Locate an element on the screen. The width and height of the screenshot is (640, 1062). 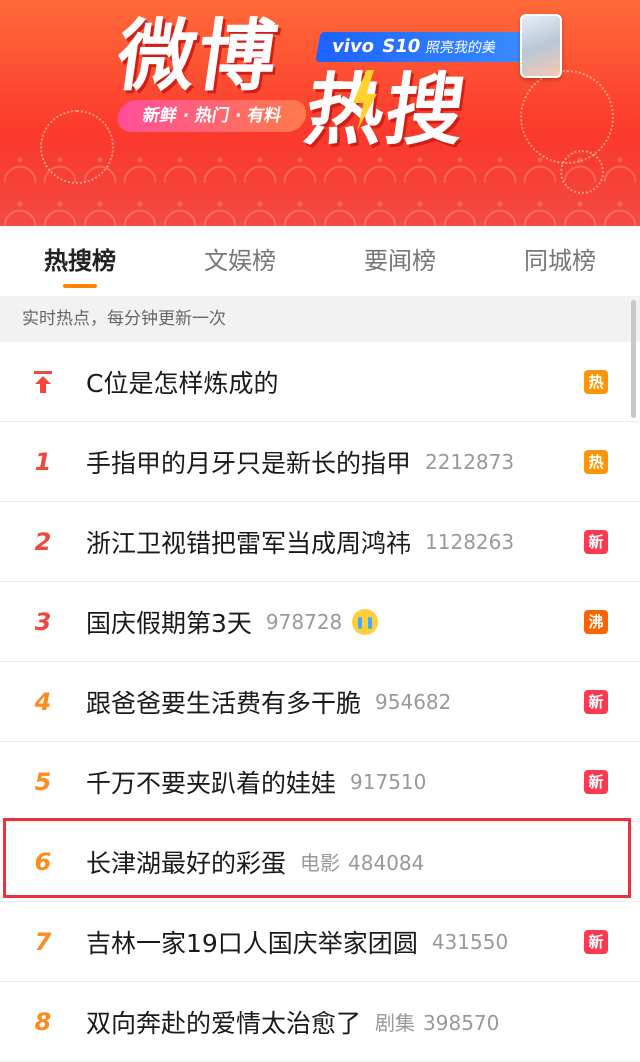
topic-meta: 电影 484084 is located at coordinates (362, 861).